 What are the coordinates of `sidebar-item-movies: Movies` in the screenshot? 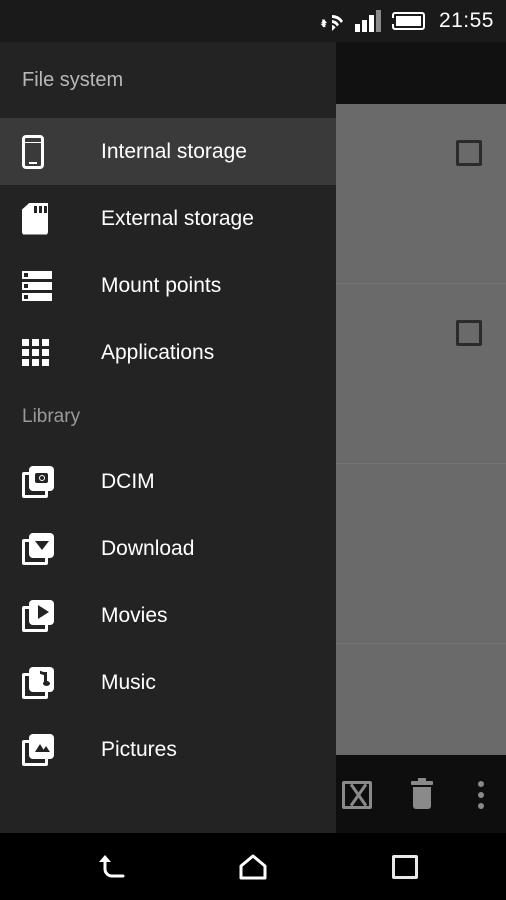 It's located at (168, 615).